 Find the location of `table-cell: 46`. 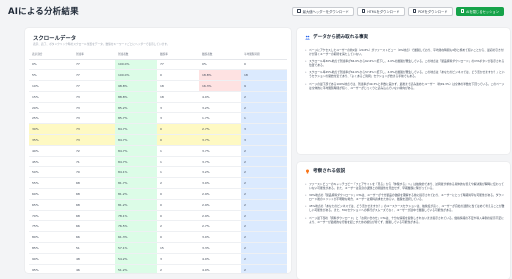

table-cell: 46 is located at coordinates (94, 268).